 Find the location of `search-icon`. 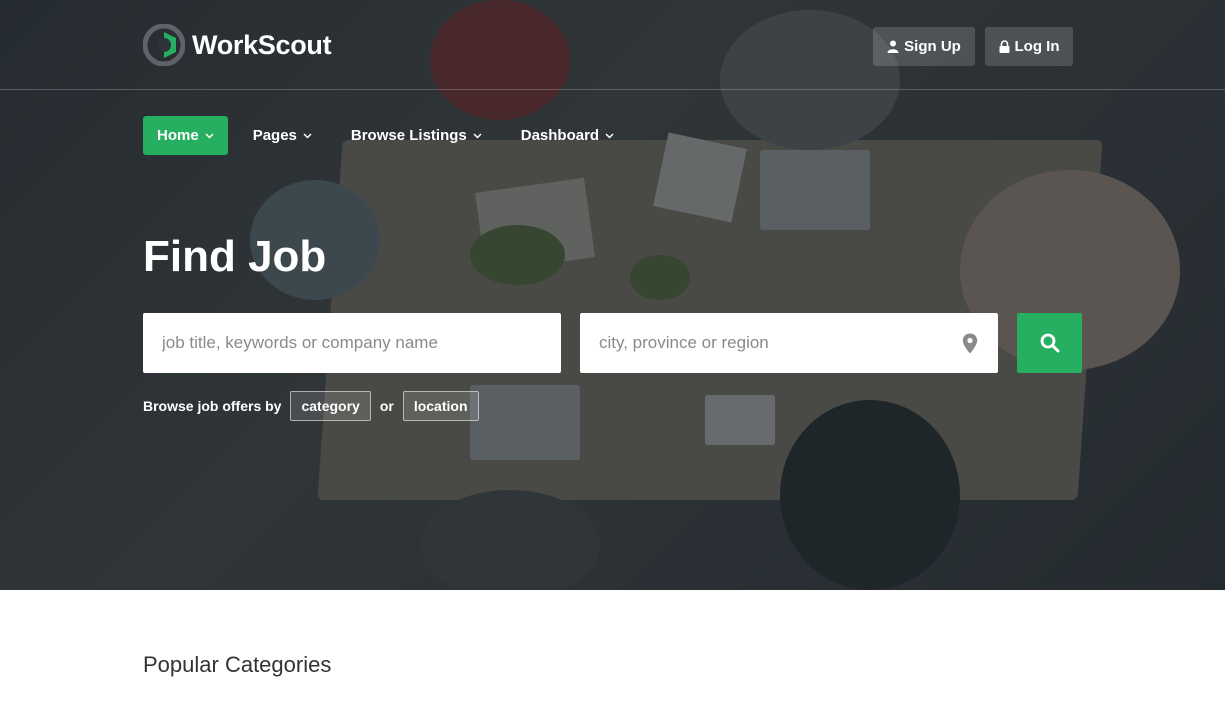

search-icon is located at coordinates (1049, 343).